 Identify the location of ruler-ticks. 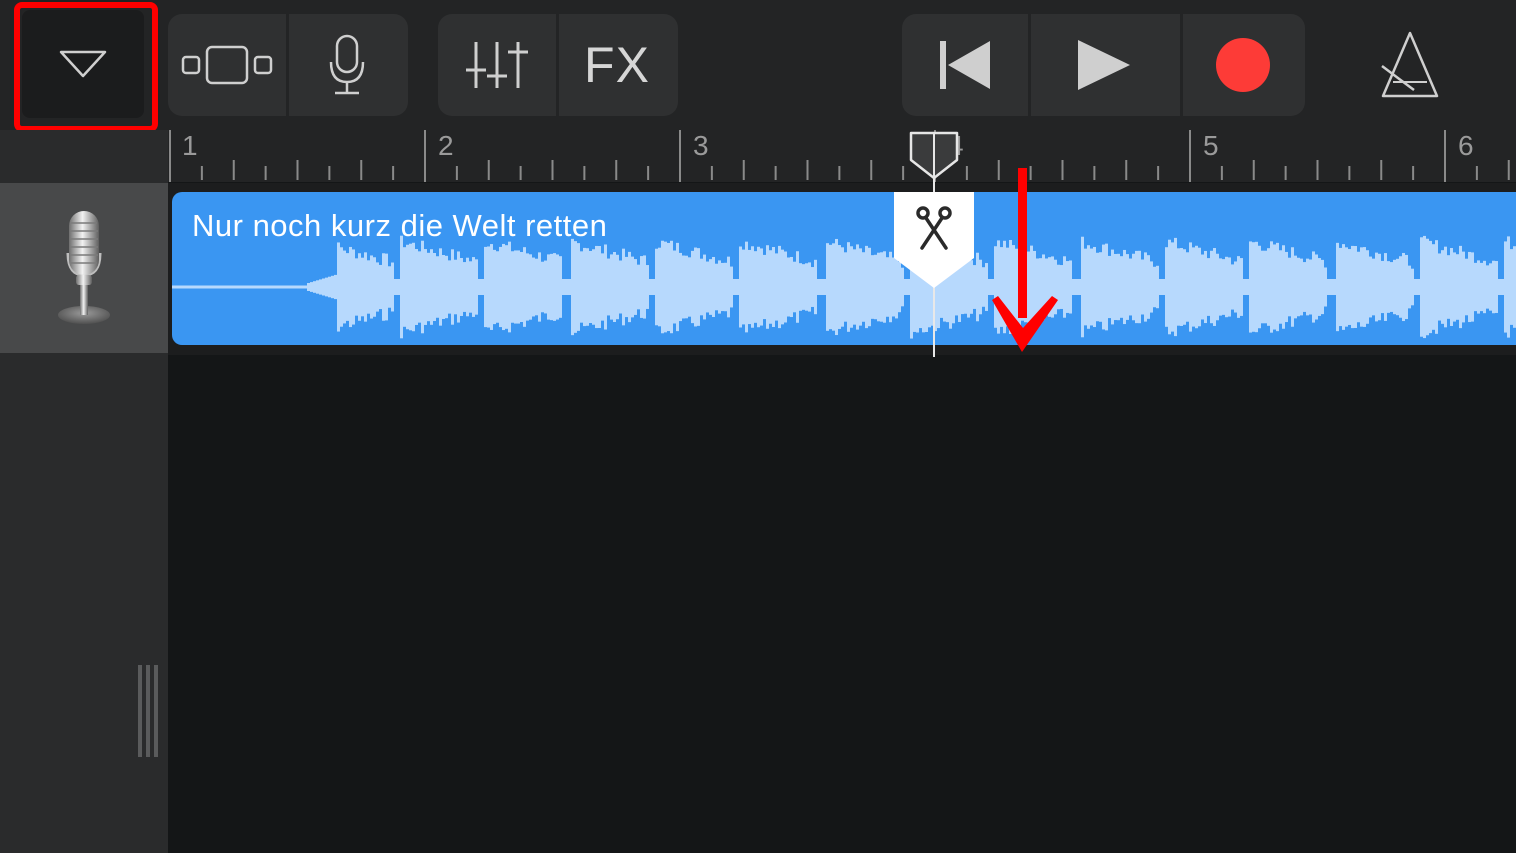
(839, 156).